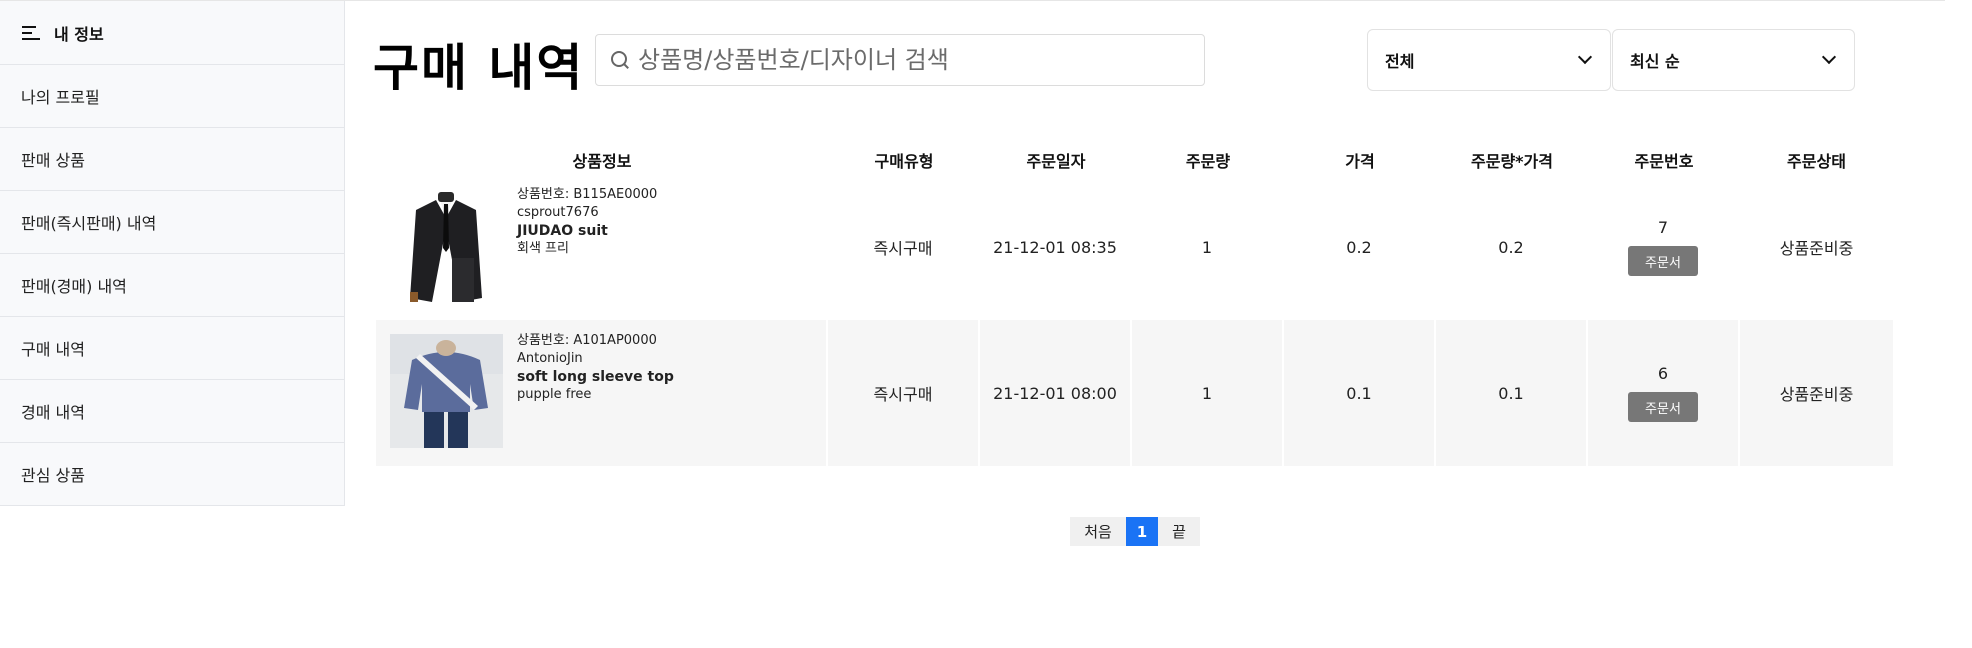 This screenshot has height=648, width=1972. I want to click on col-header-price: 가격, so click(1360, 161).